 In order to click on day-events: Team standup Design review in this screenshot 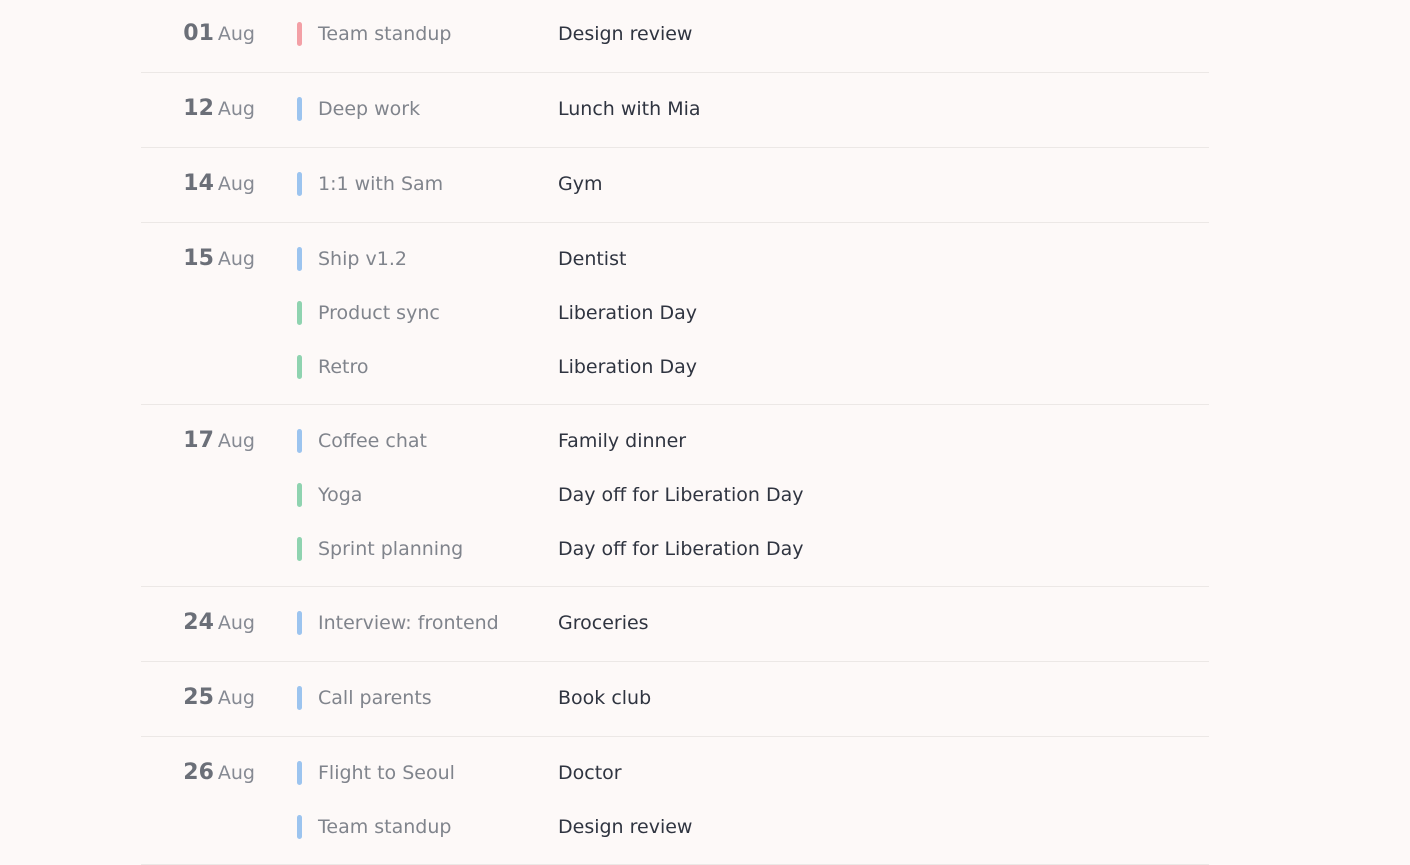, I will do `click(753, 34)`.